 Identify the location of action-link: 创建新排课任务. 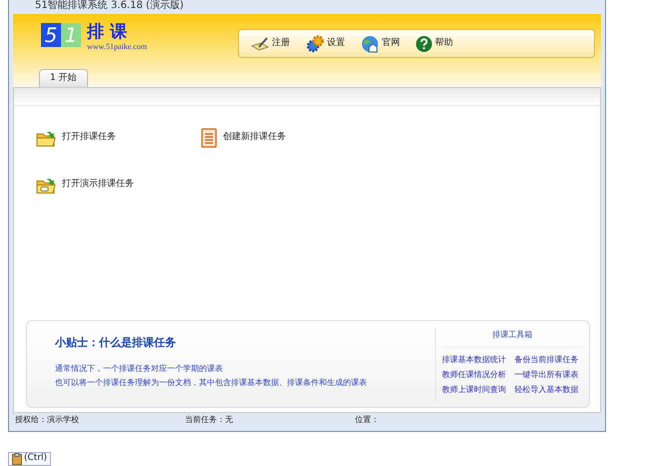
(281, 138).